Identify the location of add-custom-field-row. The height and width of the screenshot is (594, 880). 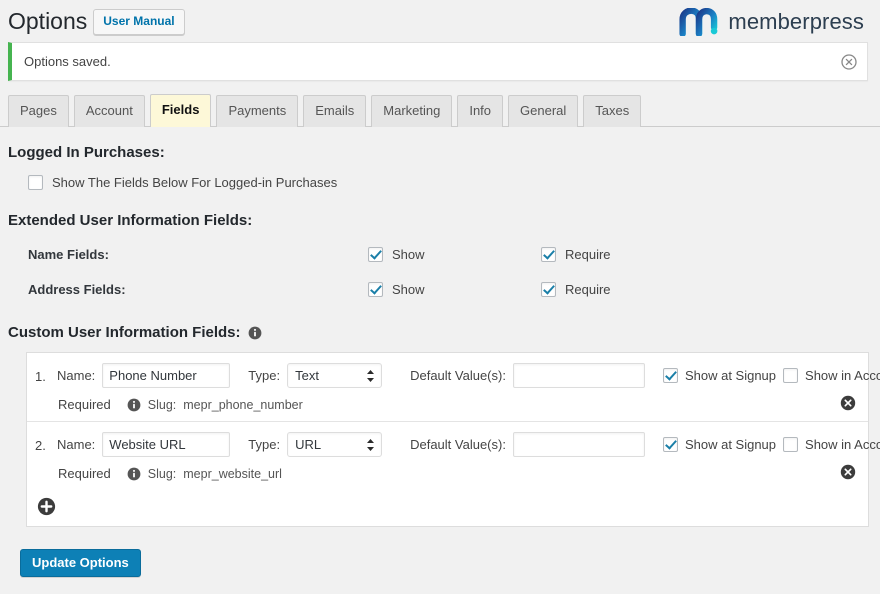
(447, 508).